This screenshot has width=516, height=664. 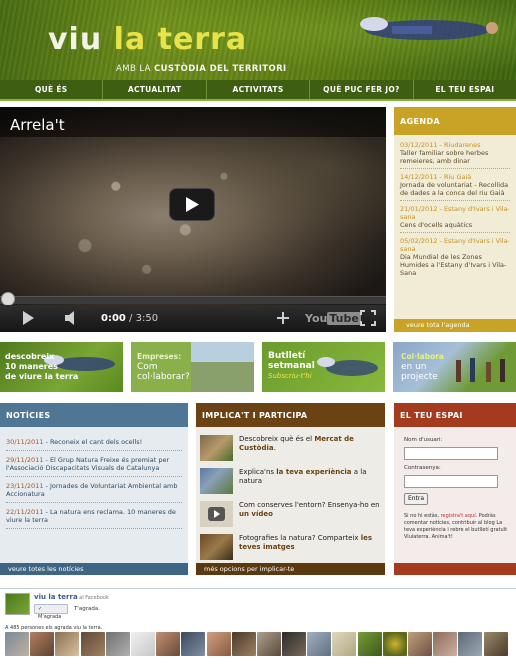 What do you see at coordinates (25, 460) in the screenshot?
I see `news-item-date: 29/11/2011` at bounding box center [25, 460].